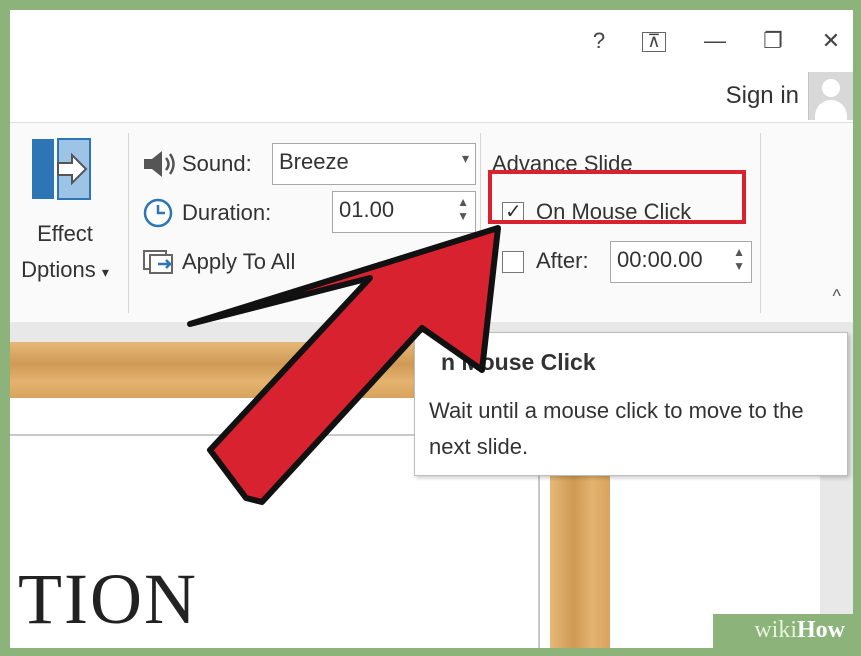 The width and height of the screenshot is (861, 656). Describe the element at coordinates (821, 630) in the screenshot. I see `watermark-suffix: How` at that location.